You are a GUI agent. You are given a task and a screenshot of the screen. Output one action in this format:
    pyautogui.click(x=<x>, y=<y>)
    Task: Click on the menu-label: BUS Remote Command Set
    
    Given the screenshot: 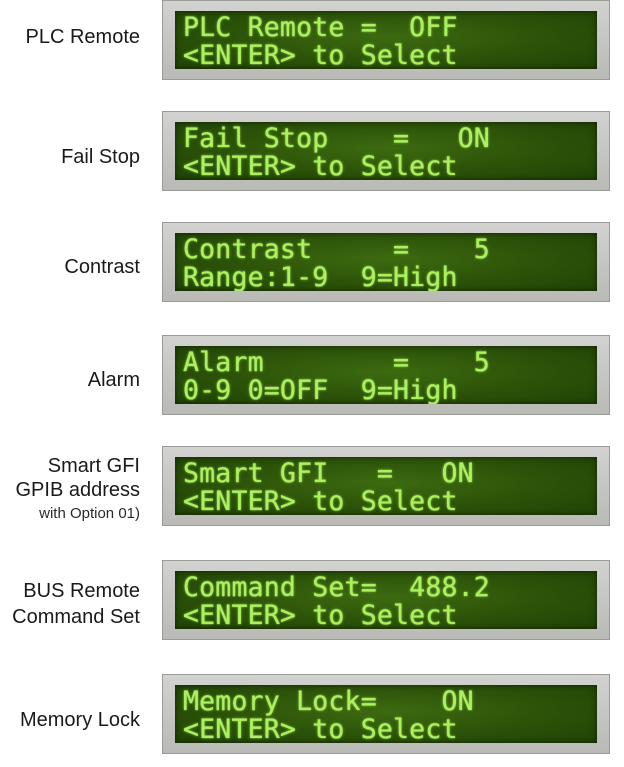 What is the action you would take?
    pyautogui.click(x=76, y=604)
    